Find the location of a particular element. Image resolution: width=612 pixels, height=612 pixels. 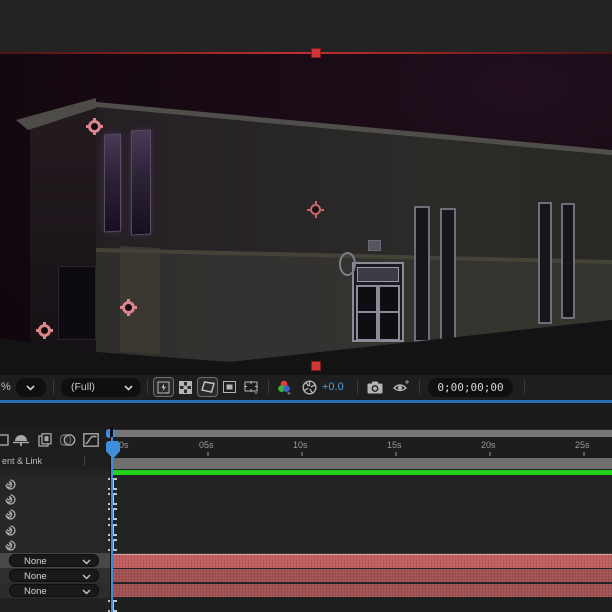

parent-link-column-header: ent & Link is located at coordinates (22, 461).